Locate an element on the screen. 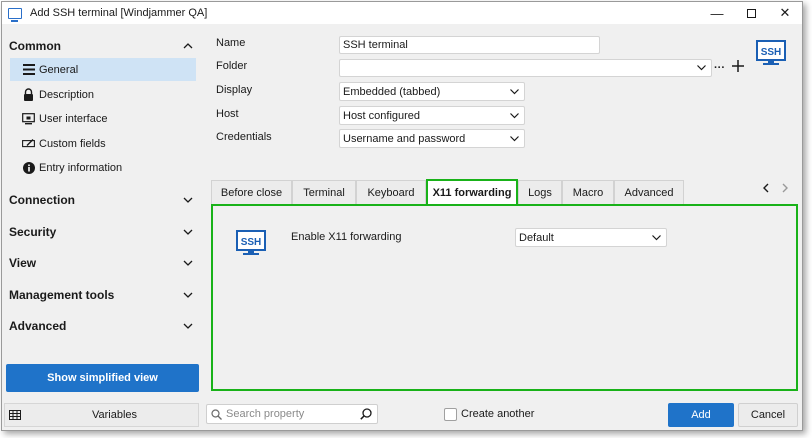 The width and height of the screenshot is (812, 438). tab-advanced: Advanced is located at coordinates (649, 192).